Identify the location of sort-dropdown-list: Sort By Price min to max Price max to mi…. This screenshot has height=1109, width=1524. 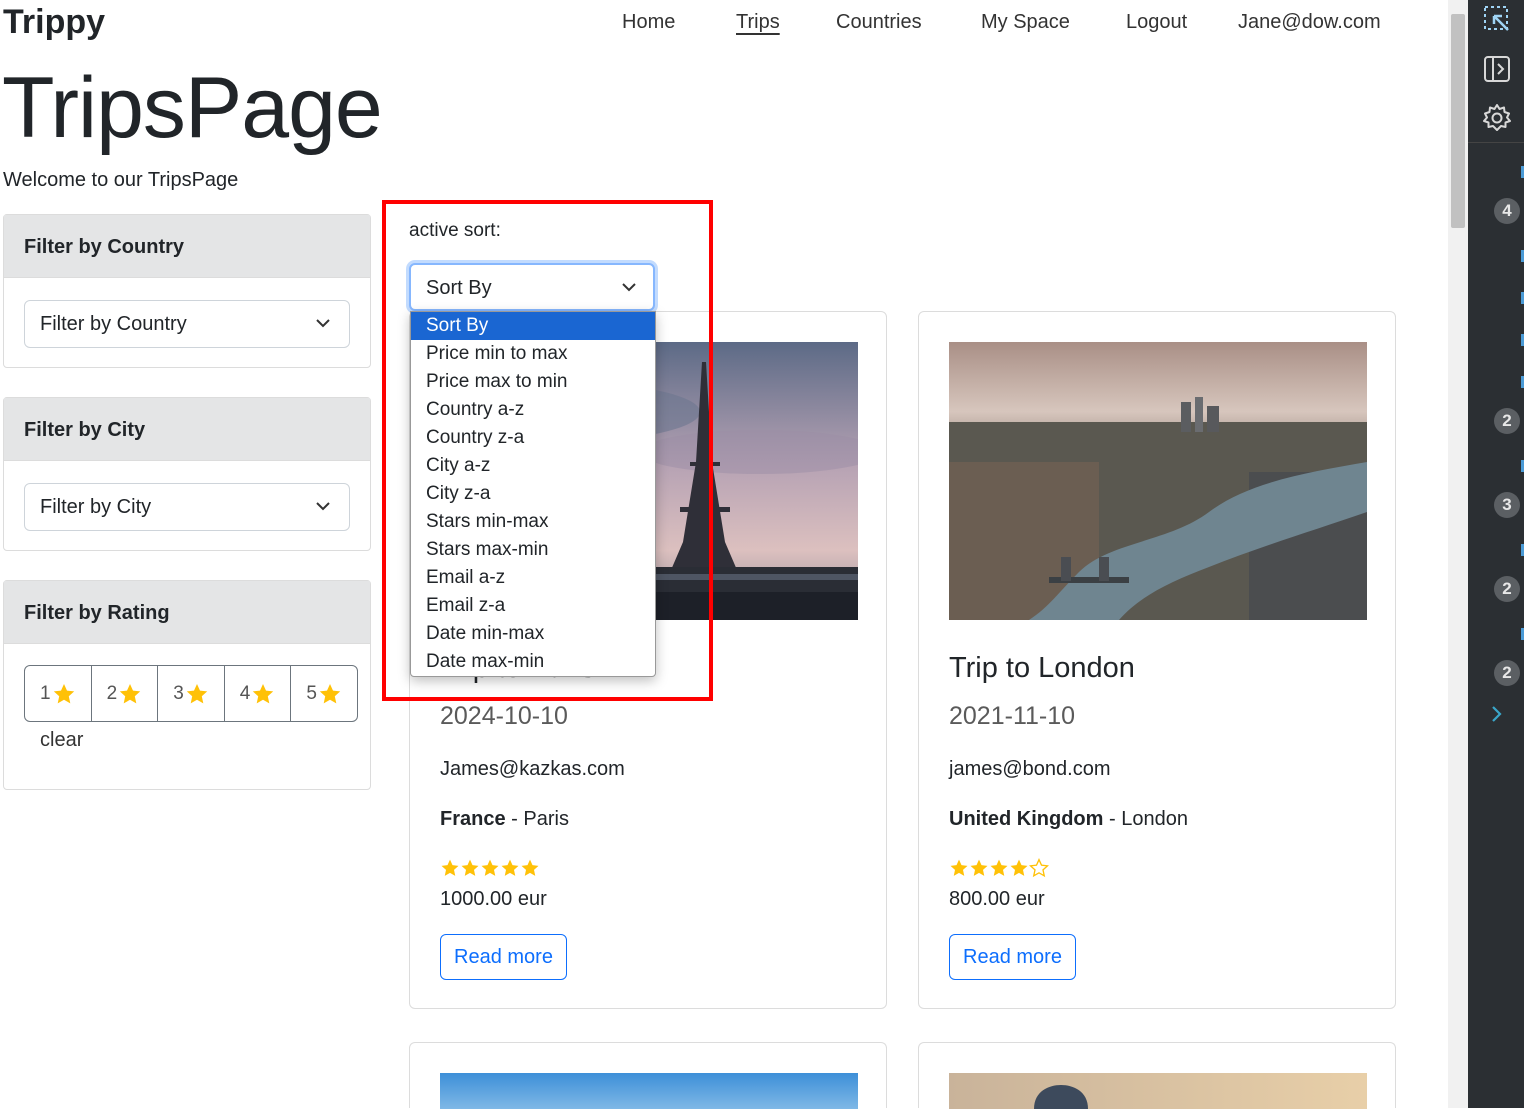
(533, 494).